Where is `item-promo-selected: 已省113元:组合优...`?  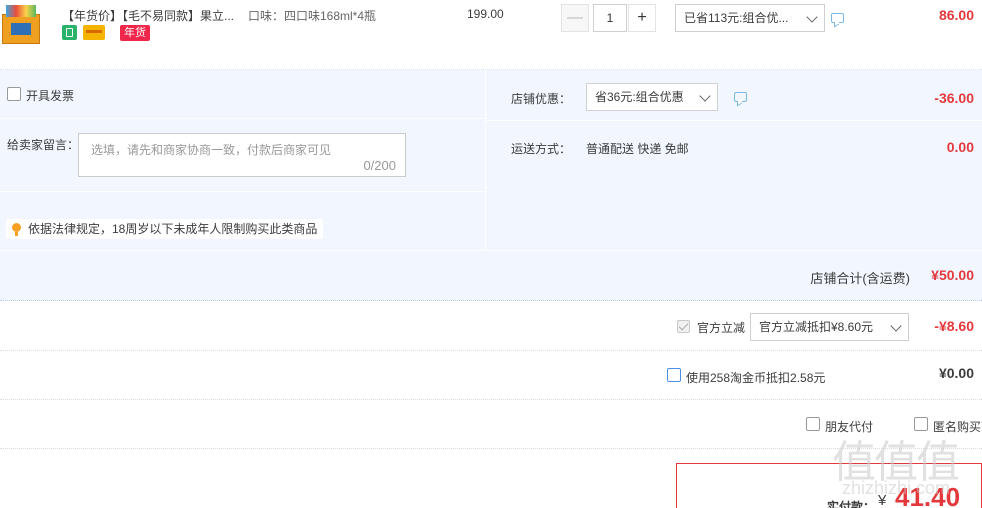 item-promo-selected: 已省113元:组合优... is located at coordinates (736, 18).